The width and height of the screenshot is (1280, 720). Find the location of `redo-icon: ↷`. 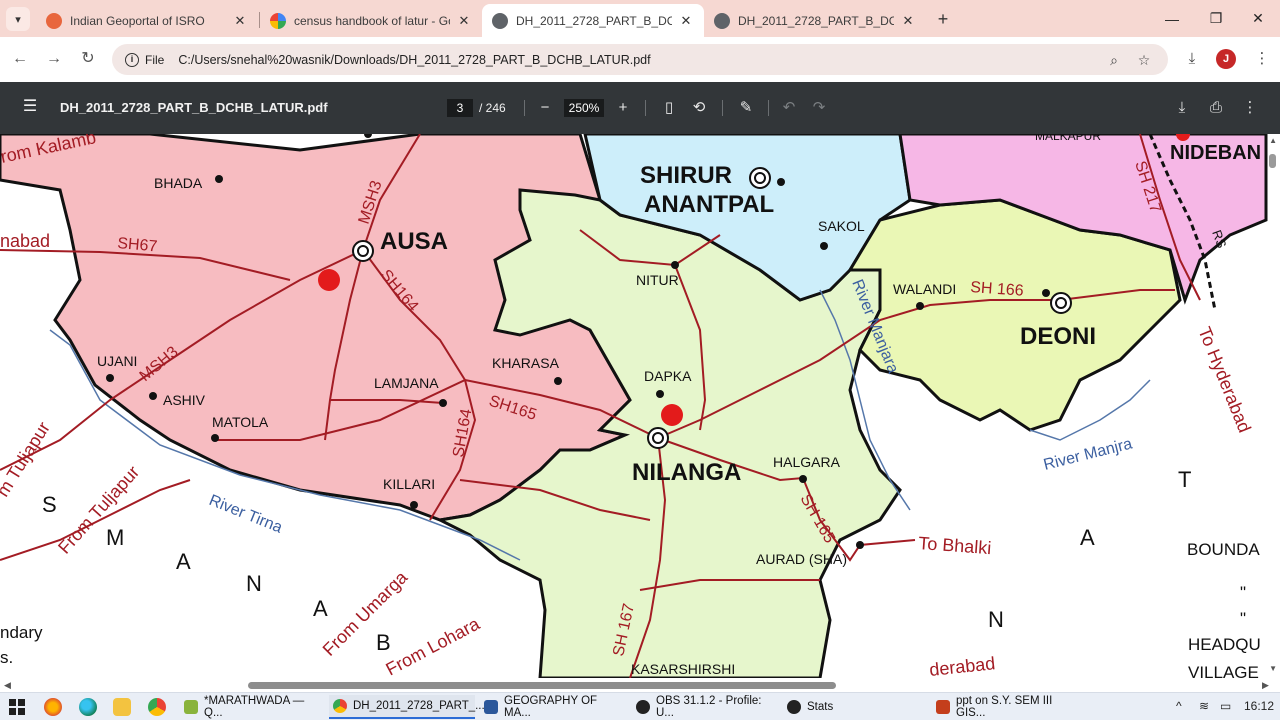

redo-icon: ↷ is located at coordinates (819, 107).